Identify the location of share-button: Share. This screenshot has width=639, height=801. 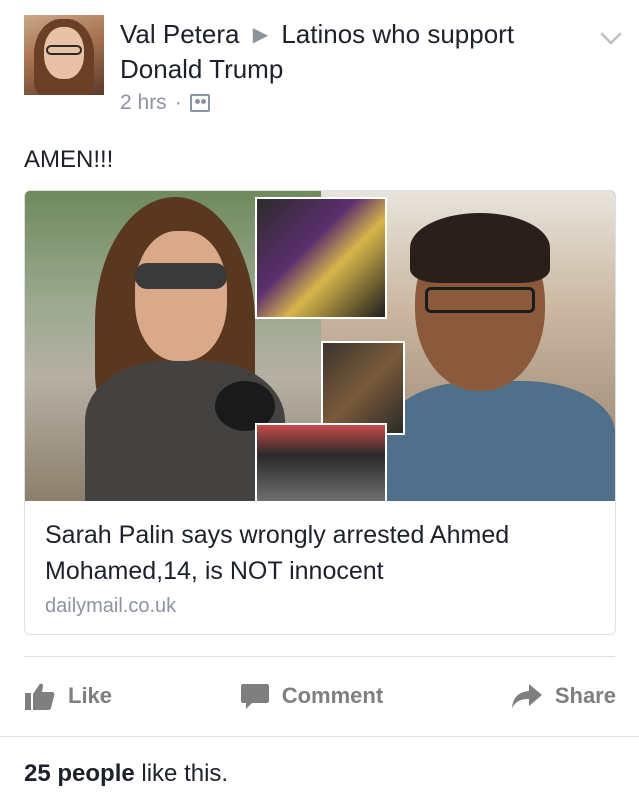
(563, 696).